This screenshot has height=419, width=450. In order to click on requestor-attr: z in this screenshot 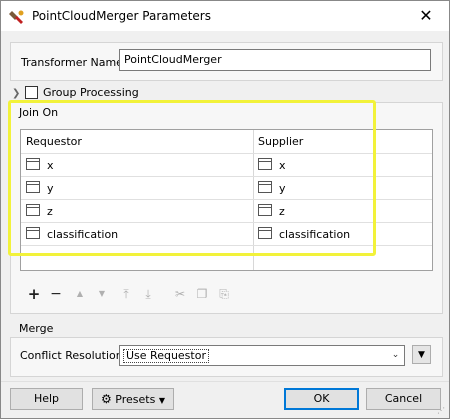, I will do `click(50, 211)`.